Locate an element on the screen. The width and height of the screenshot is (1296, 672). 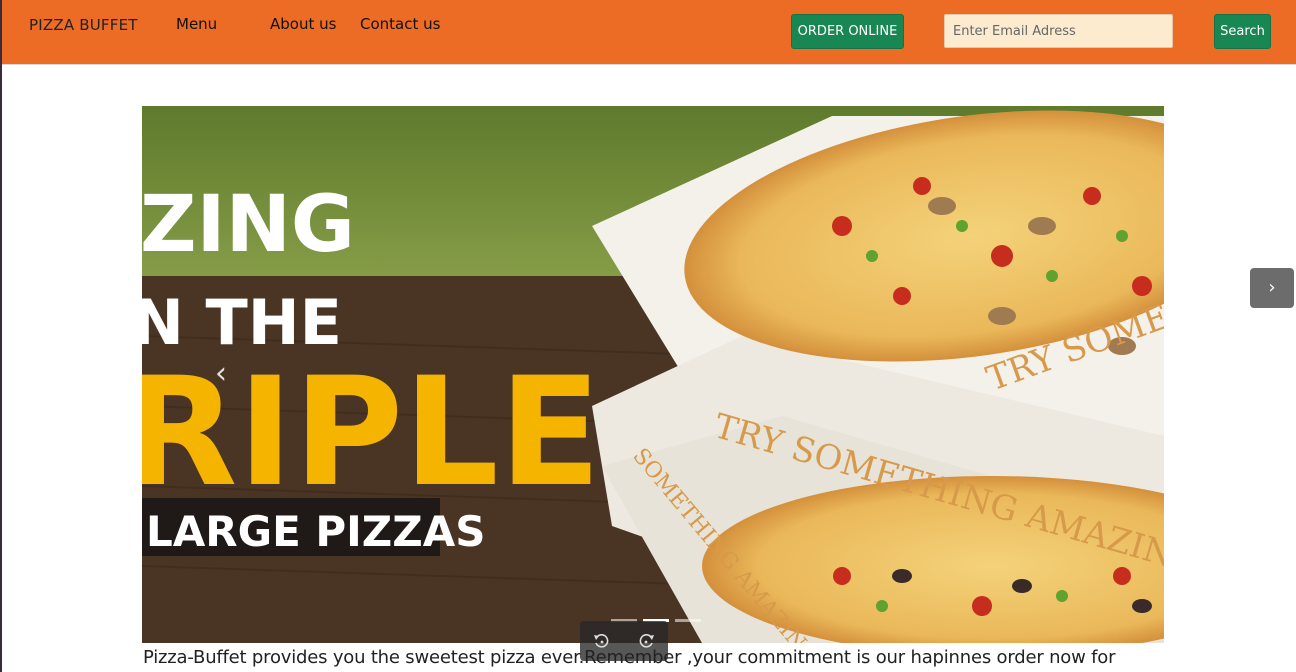
slide-headline-1: ZING is located at coordinates (248, 225).